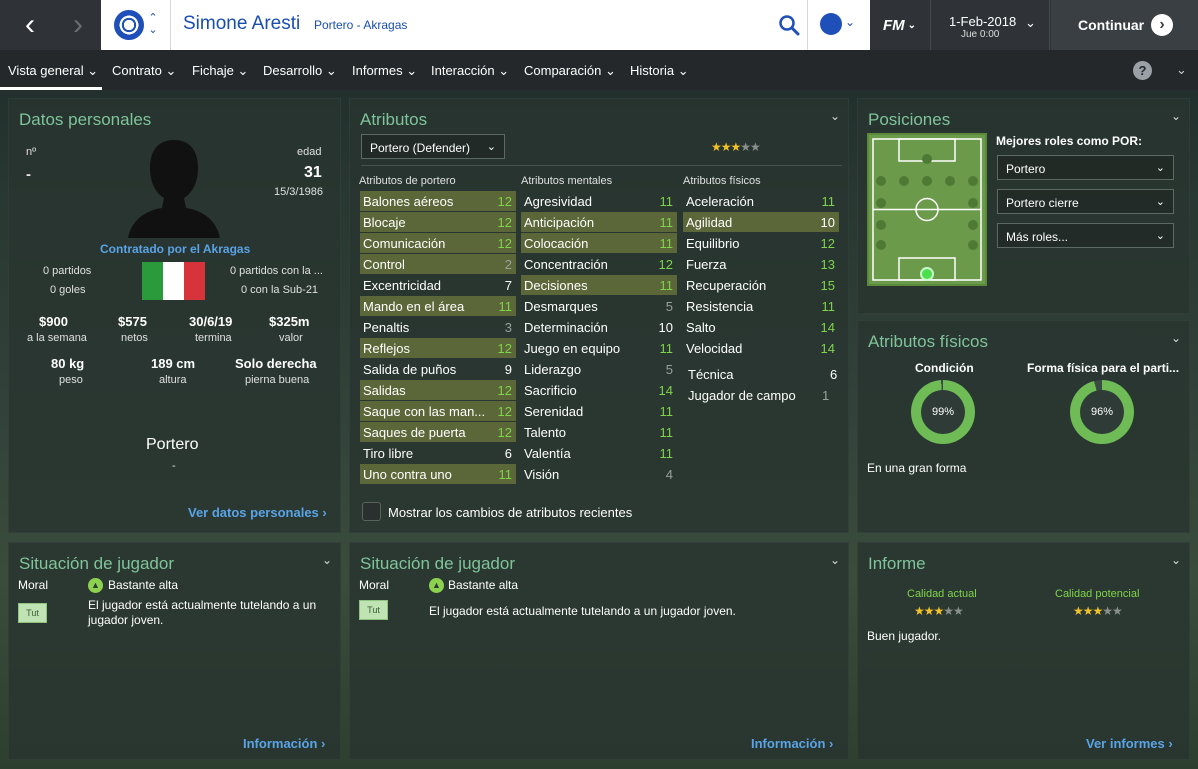 The height and width of the screenshot is (769, 1198). I want to click on attribute-row: Colocación 11, so click(599, 243).